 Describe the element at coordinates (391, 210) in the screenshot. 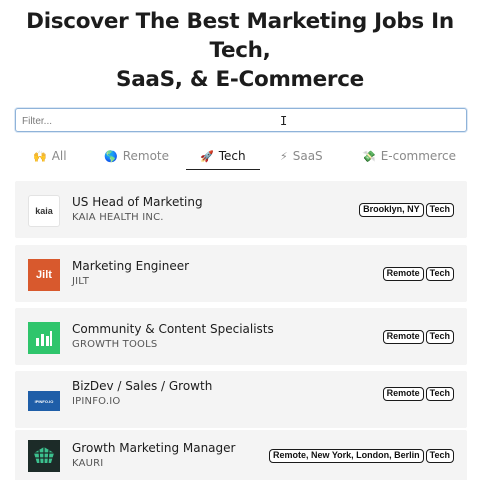

I see `location-tag: Brooklyn, NY` at that location.